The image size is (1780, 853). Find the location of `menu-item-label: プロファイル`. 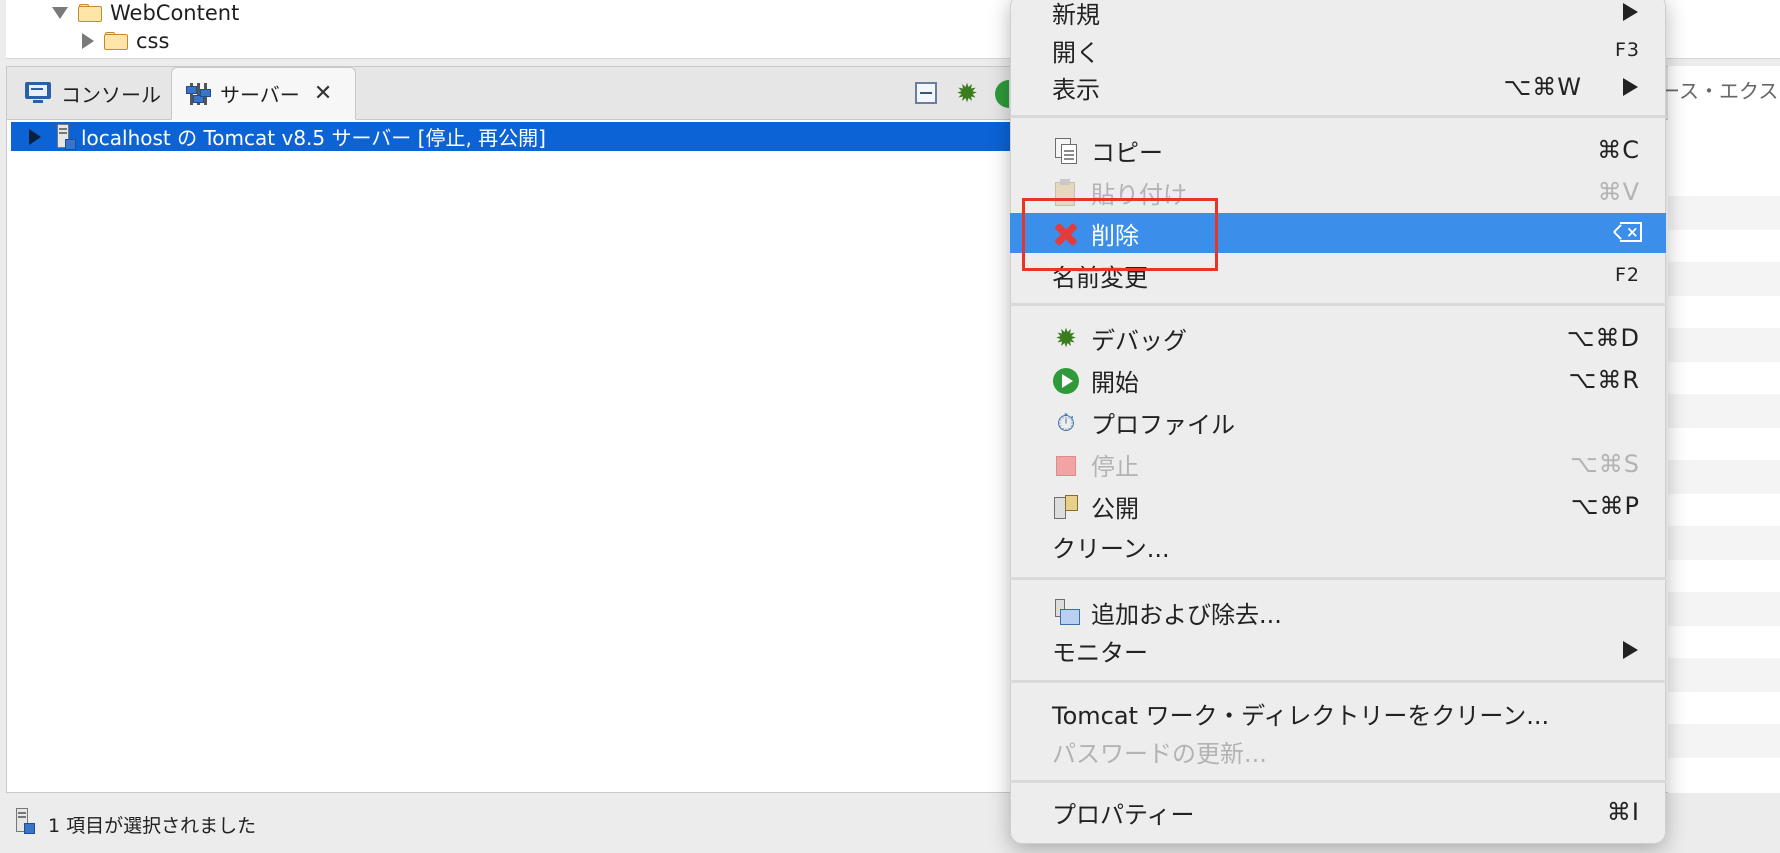

menu-item-label: プロファイル is located at coordinates (1163, 424).